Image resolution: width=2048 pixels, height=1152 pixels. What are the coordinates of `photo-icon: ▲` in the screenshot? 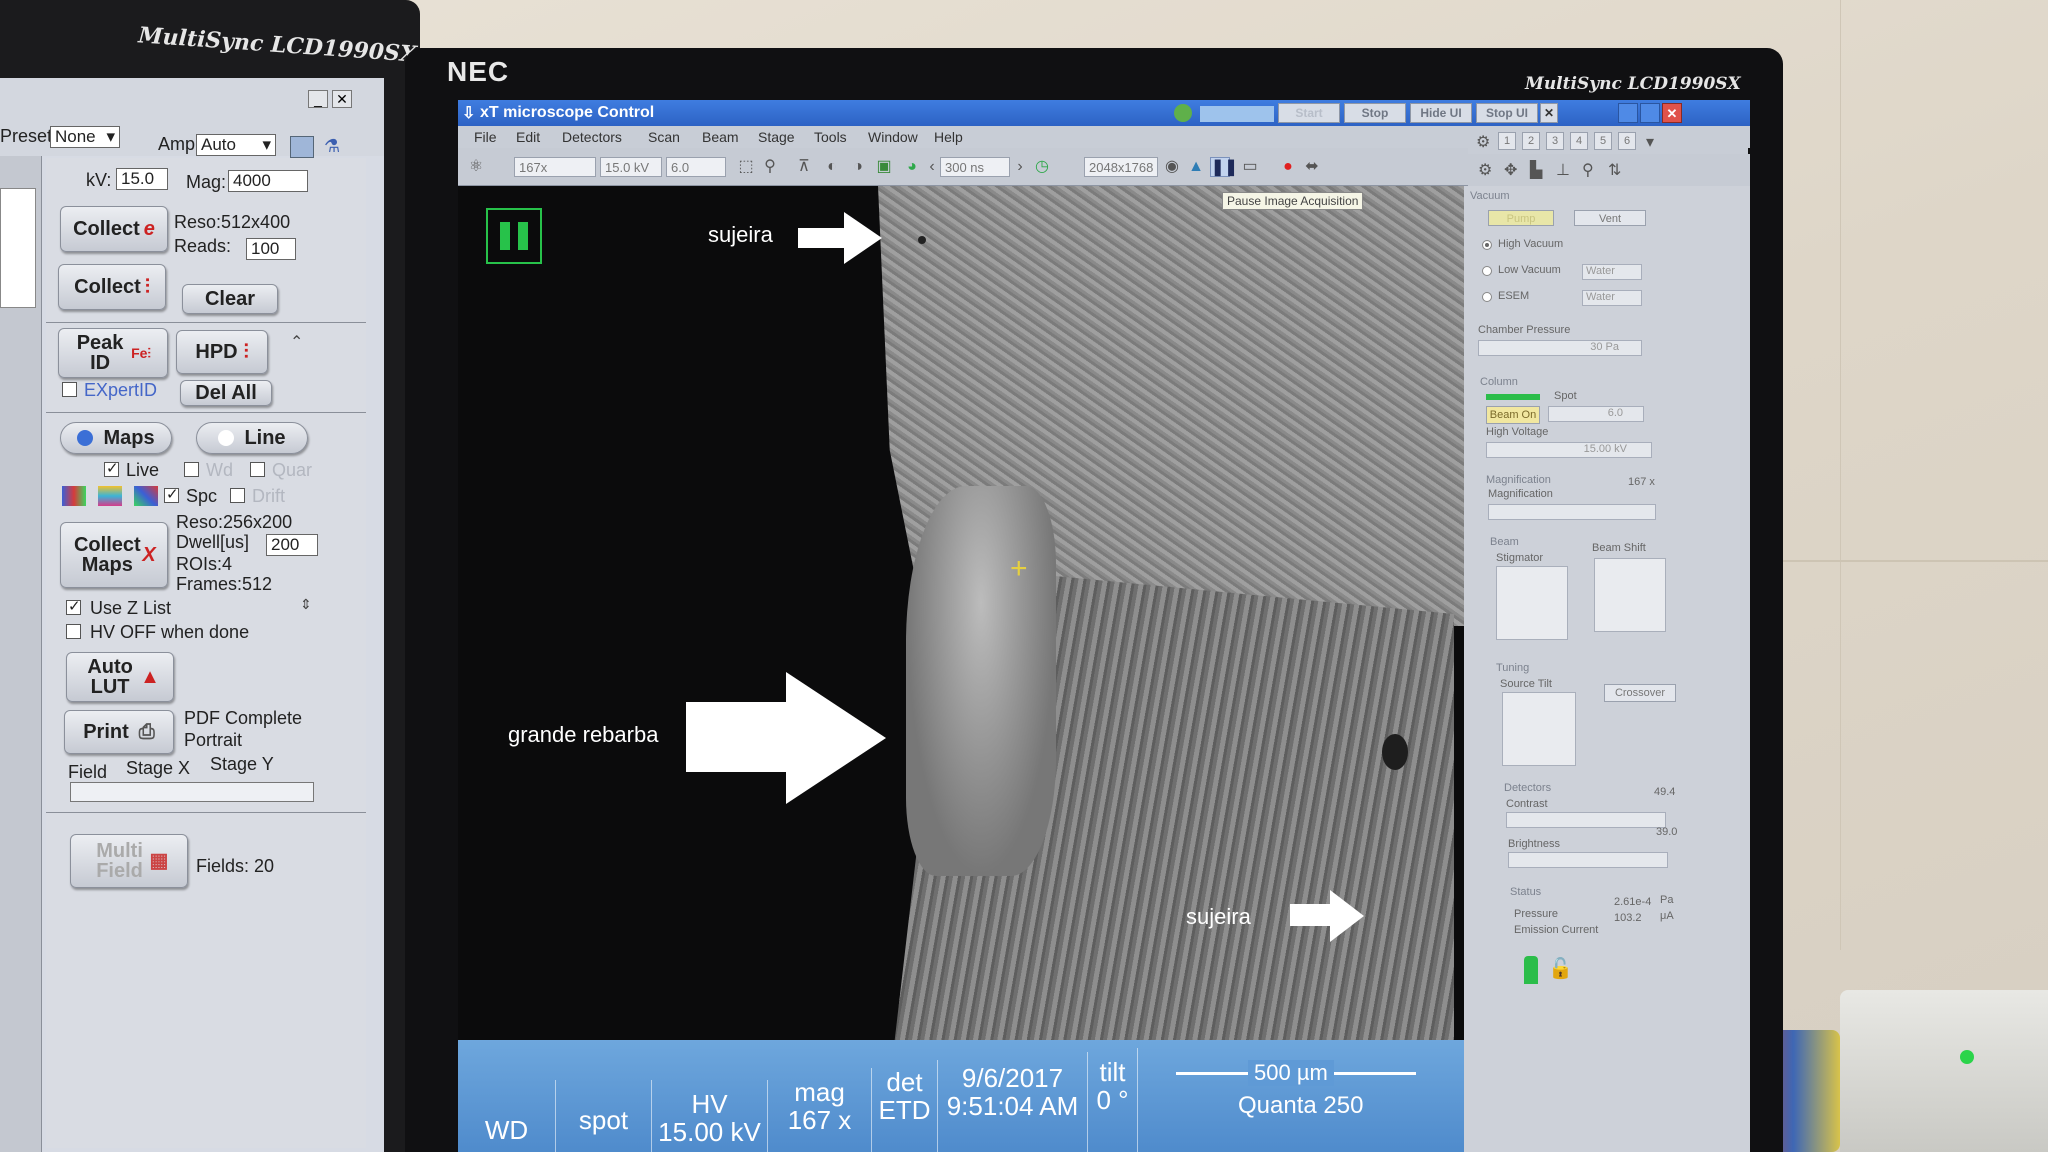 It's located at (1196, 167).